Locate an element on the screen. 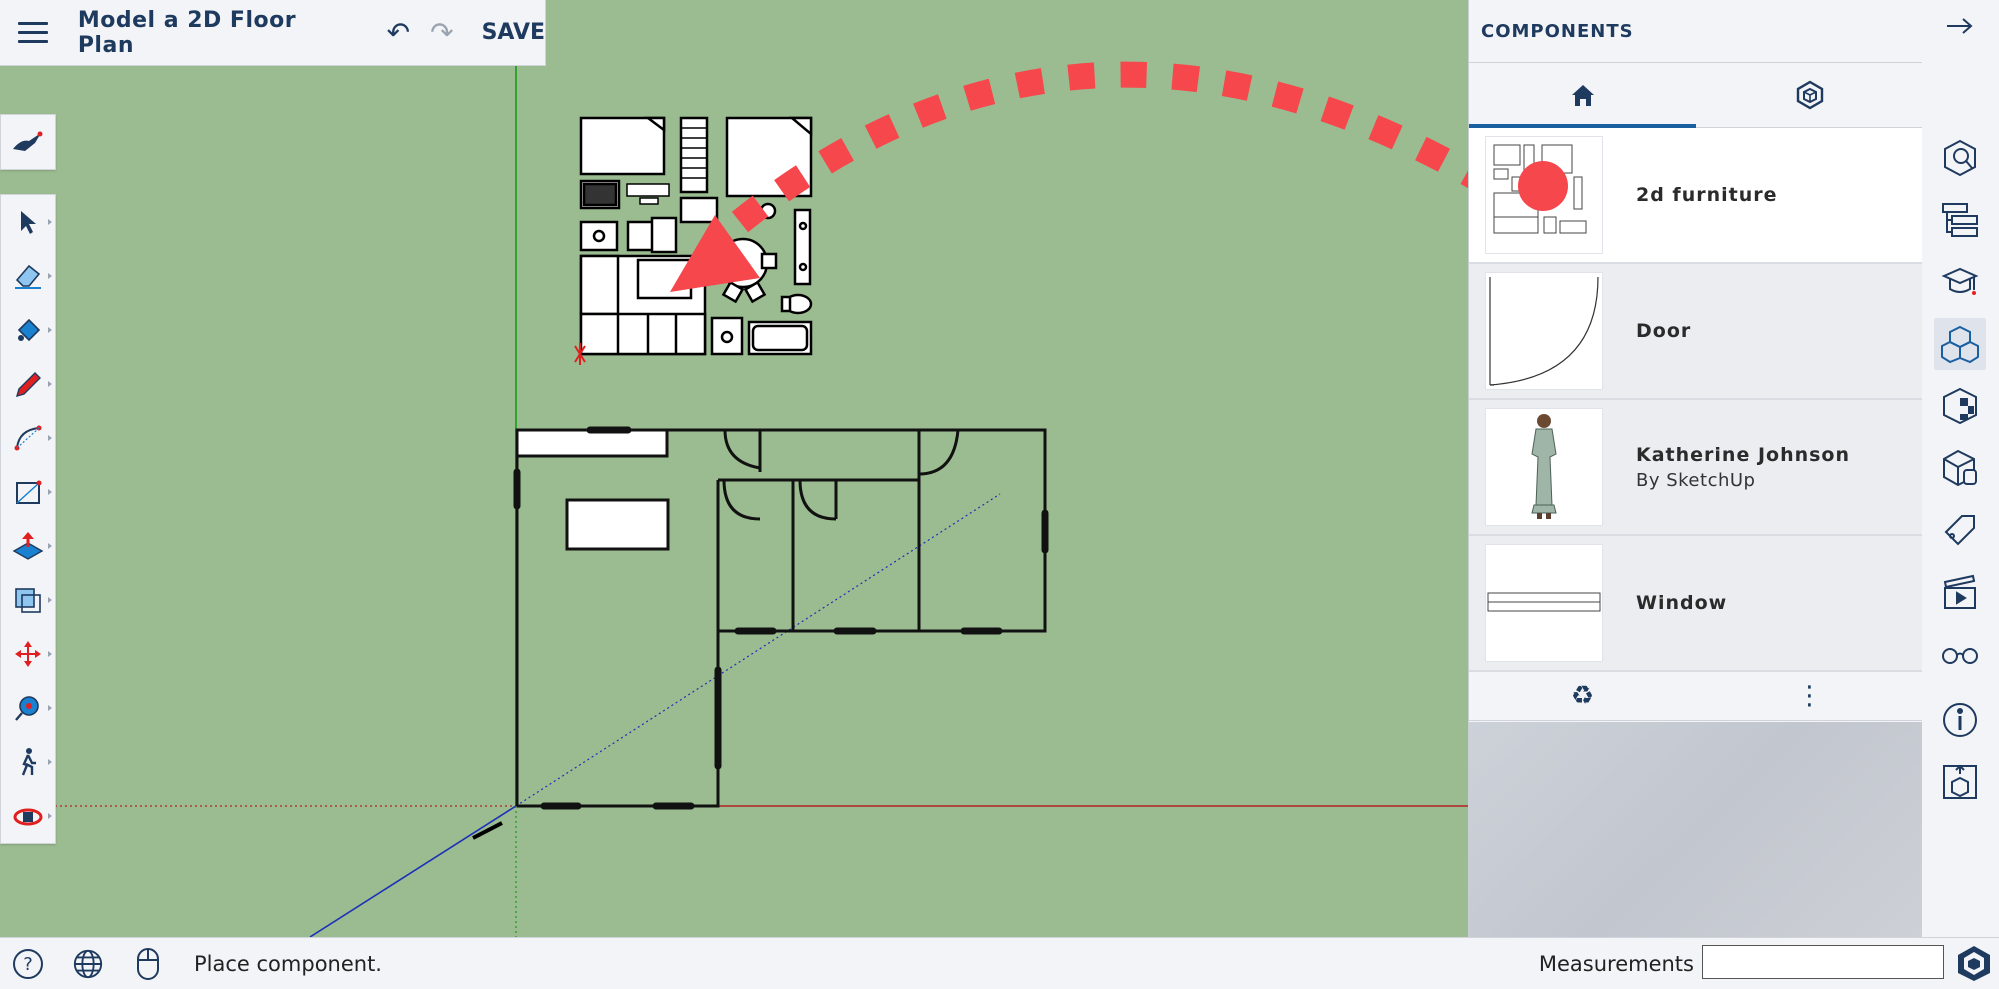 This screenshot has width=1999, height=989. top-bar: Model a 2D Floor Plan ↶ ↷ SAVE is located at coordinates (273, 33).